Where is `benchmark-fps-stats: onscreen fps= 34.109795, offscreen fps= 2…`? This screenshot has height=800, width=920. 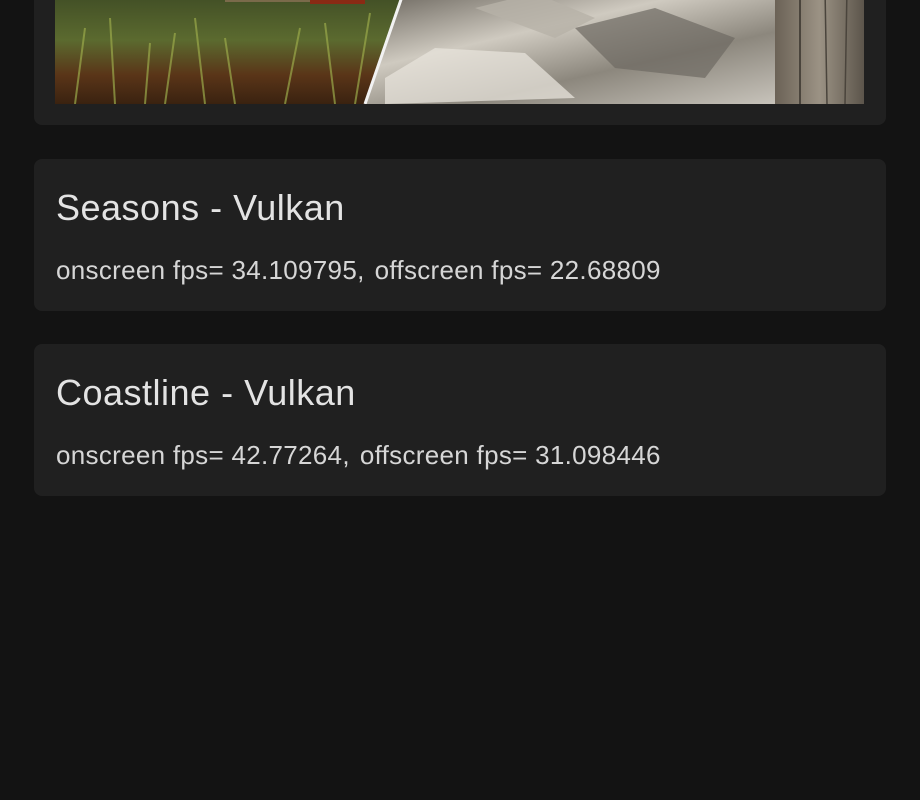 benchmark-fps-stats: onscreen fps= 34.109795, offscreen fps= 2… is located at coordinates (358, 270).